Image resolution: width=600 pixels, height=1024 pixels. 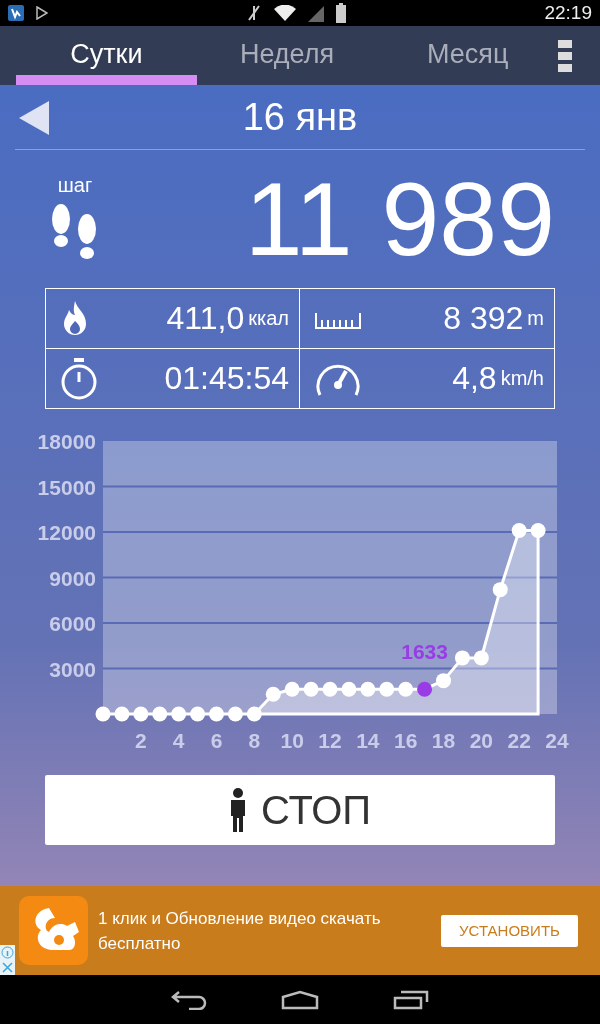 What do you see at coordinates (287, 55) in the screenshot?
I see `tab: Неделя` at bounding box center [287, 55].